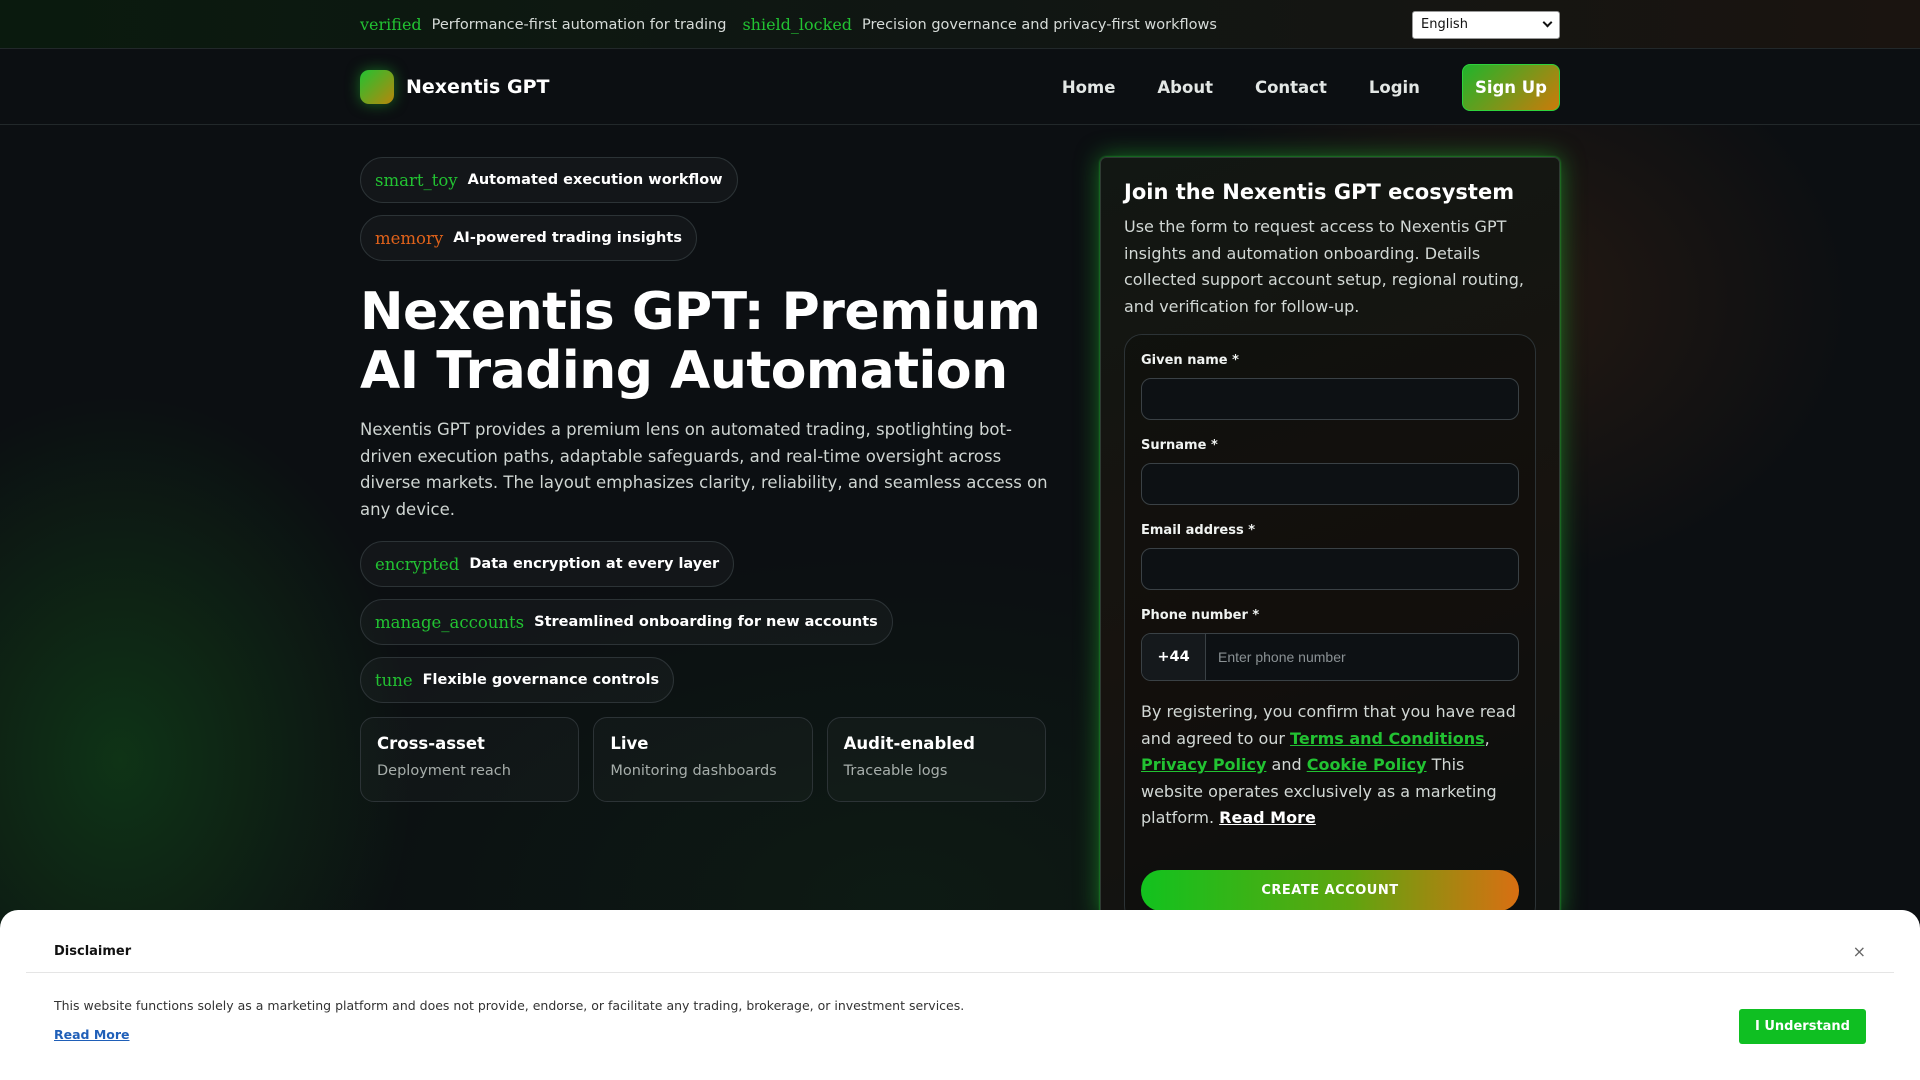 This screenshot has height=1080, width=1920. Describe the element at coordinates (895, 771) in the screenshot. I see `stat-subtitle: Traceable logs` at that location.